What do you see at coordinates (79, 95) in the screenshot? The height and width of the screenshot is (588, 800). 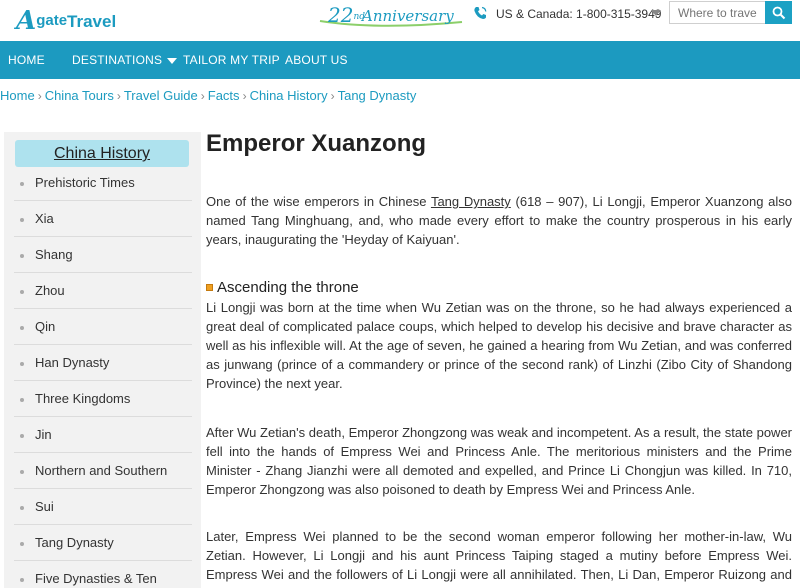 I see `breadcrumb-china-tours: China Tours` at bounding box center [79, 95].